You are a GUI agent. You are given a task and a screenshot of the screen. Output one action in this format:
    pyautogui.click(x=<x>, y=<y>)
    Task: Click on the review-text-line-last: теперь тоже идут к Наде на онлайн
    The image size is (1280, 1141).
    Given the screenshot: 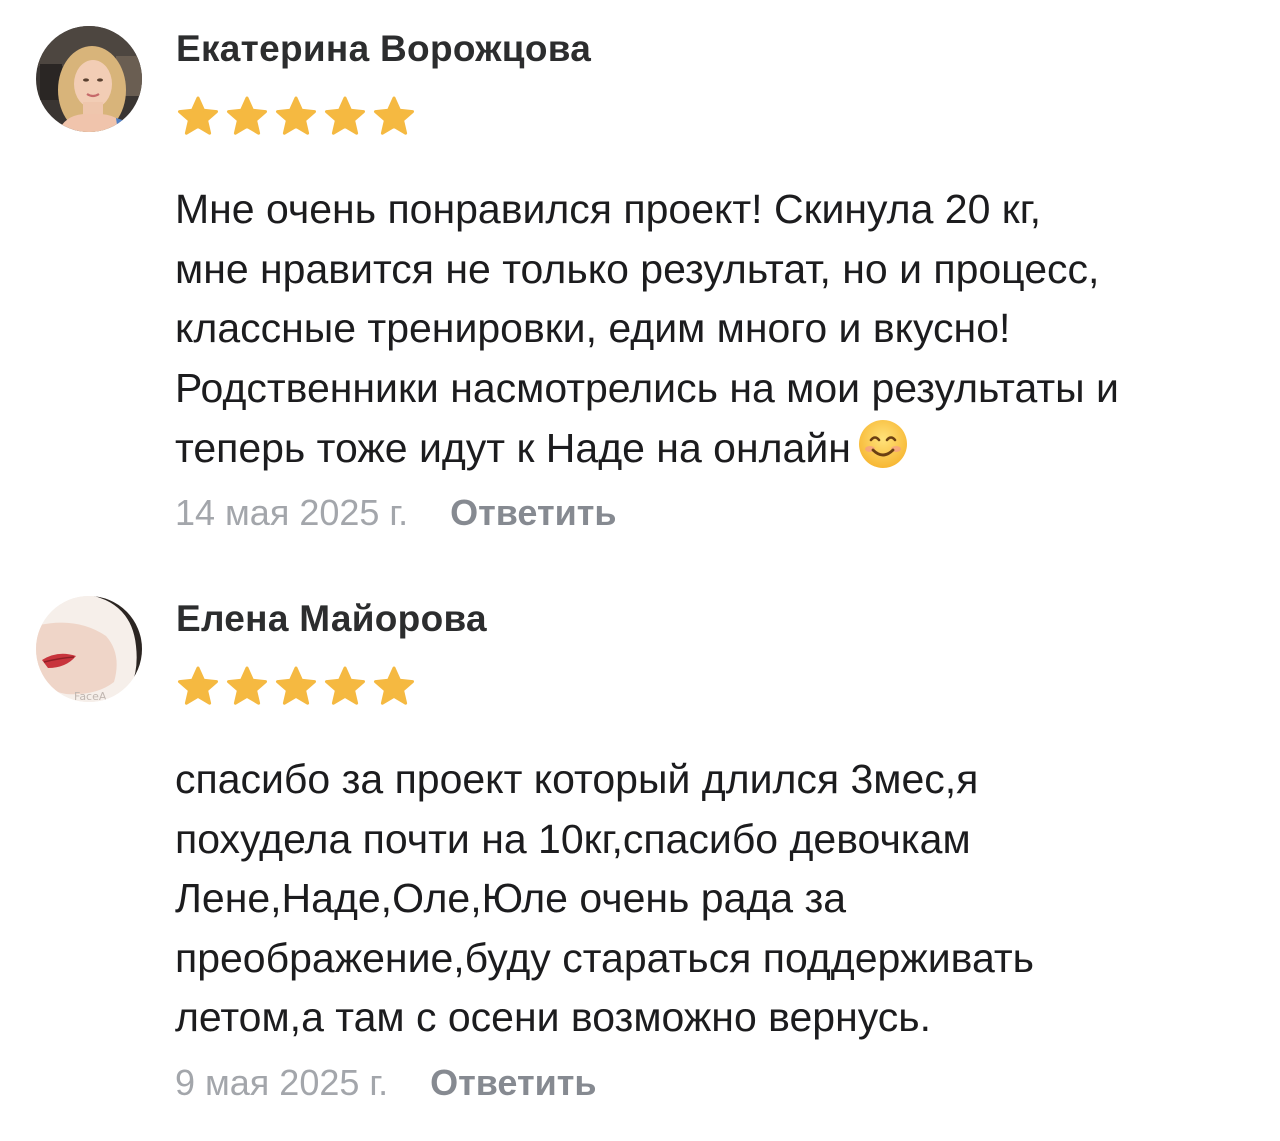 What is the action you would take?
    pyautogui.click(x=720, y=448)
    